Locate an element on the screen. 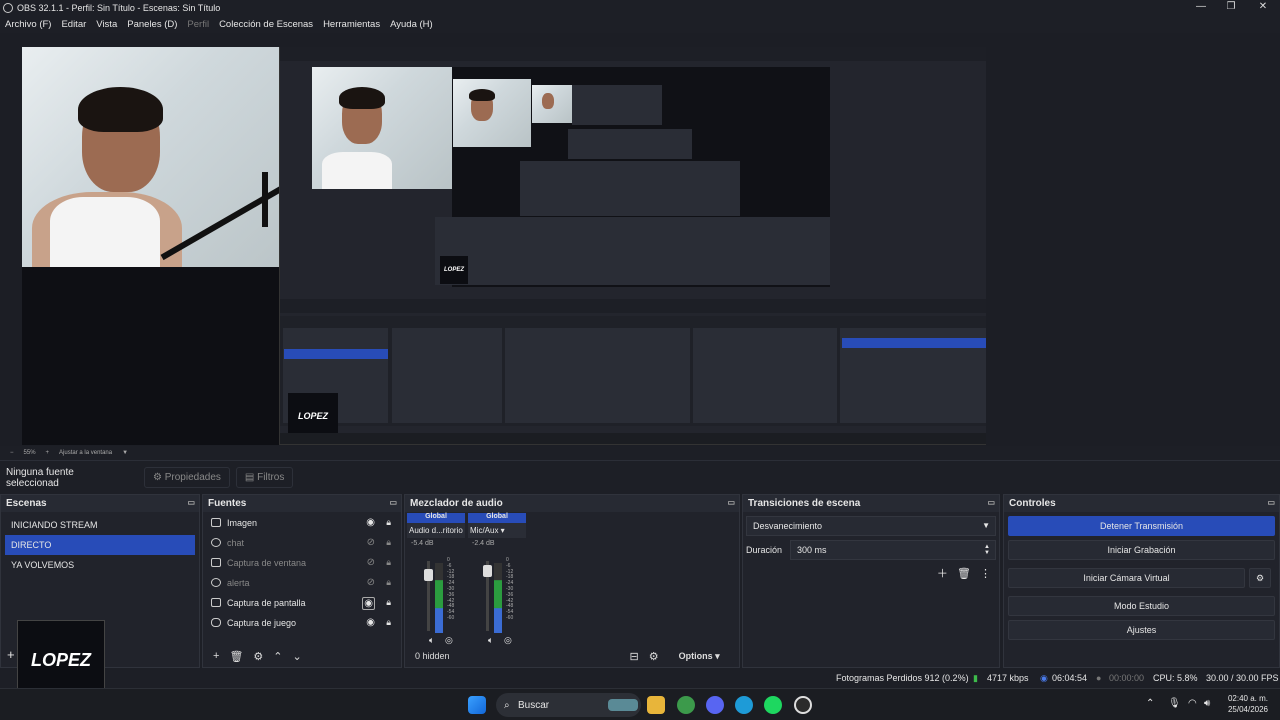  taskbar-clock: 02:40 a. m. 25/04/2026 is located at coordinates (1248, 704).